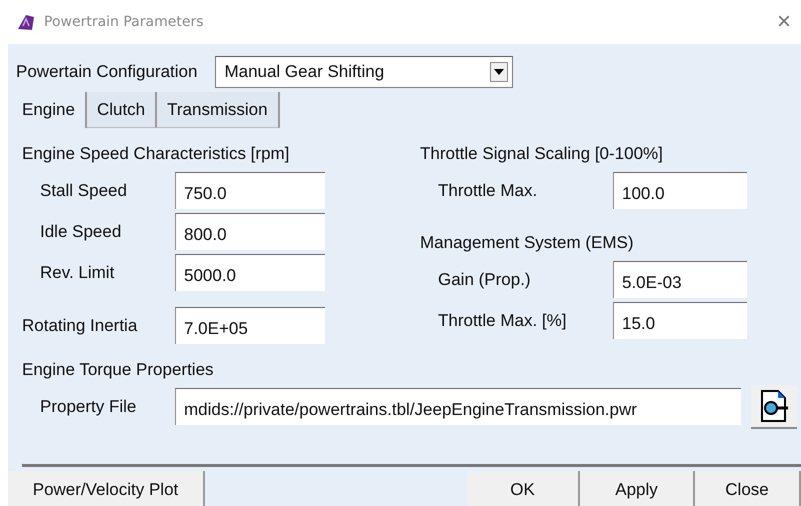  What do you see at coordinates (78, 272) in the screenshot?
I see `field-label: Rev. Limit` at bounding box center [78, 272].